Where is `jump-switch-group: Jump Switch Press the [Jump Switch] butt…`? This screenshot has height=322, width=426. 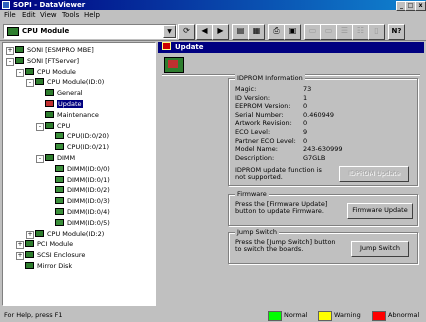 jump-switch-group: Jump Switch Press the [Jump Switch] butt… is located at coordinates (323, 246).